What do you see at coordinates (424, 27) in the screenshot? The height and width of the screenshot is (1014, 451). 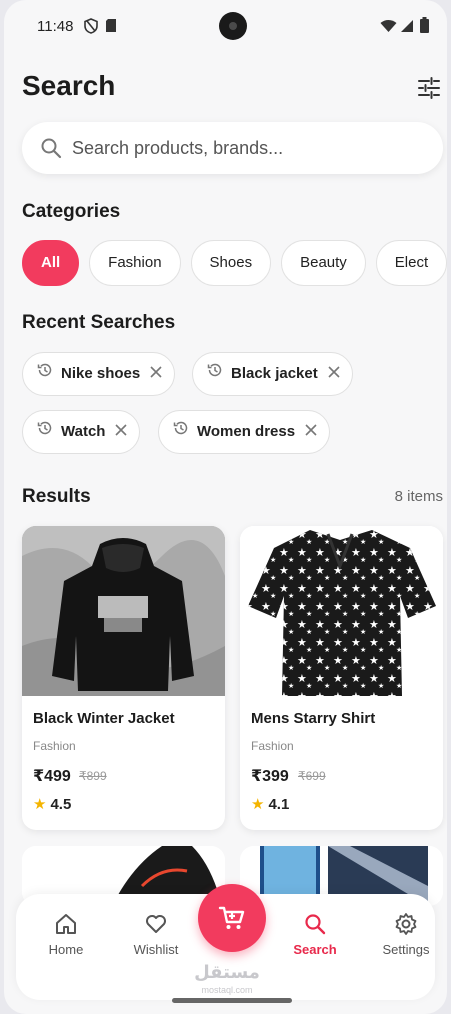 I see `battery-icon` at bounding box center [424, 27].